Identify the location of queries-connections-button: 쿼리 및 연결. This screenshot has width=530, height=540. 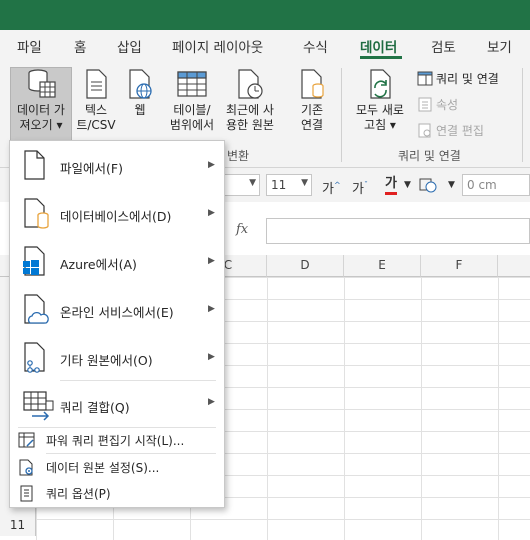
(458, 78).